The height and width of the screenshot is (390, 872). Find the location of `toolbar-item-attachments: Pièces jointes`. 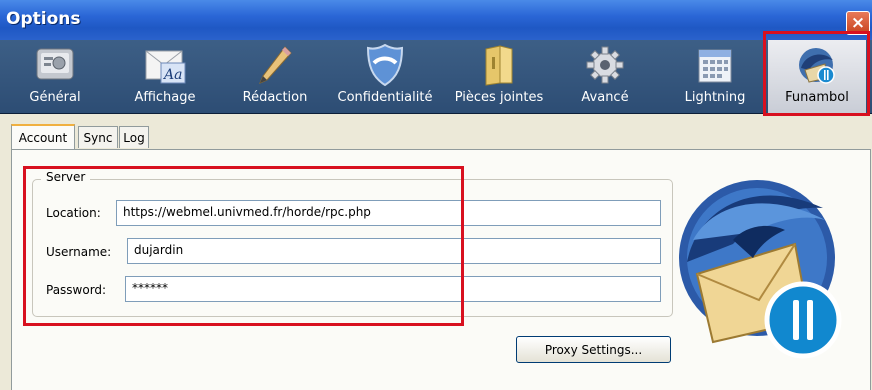

toolbar-item-attachments: Pièces jointes is located at coordinates (499, 76).